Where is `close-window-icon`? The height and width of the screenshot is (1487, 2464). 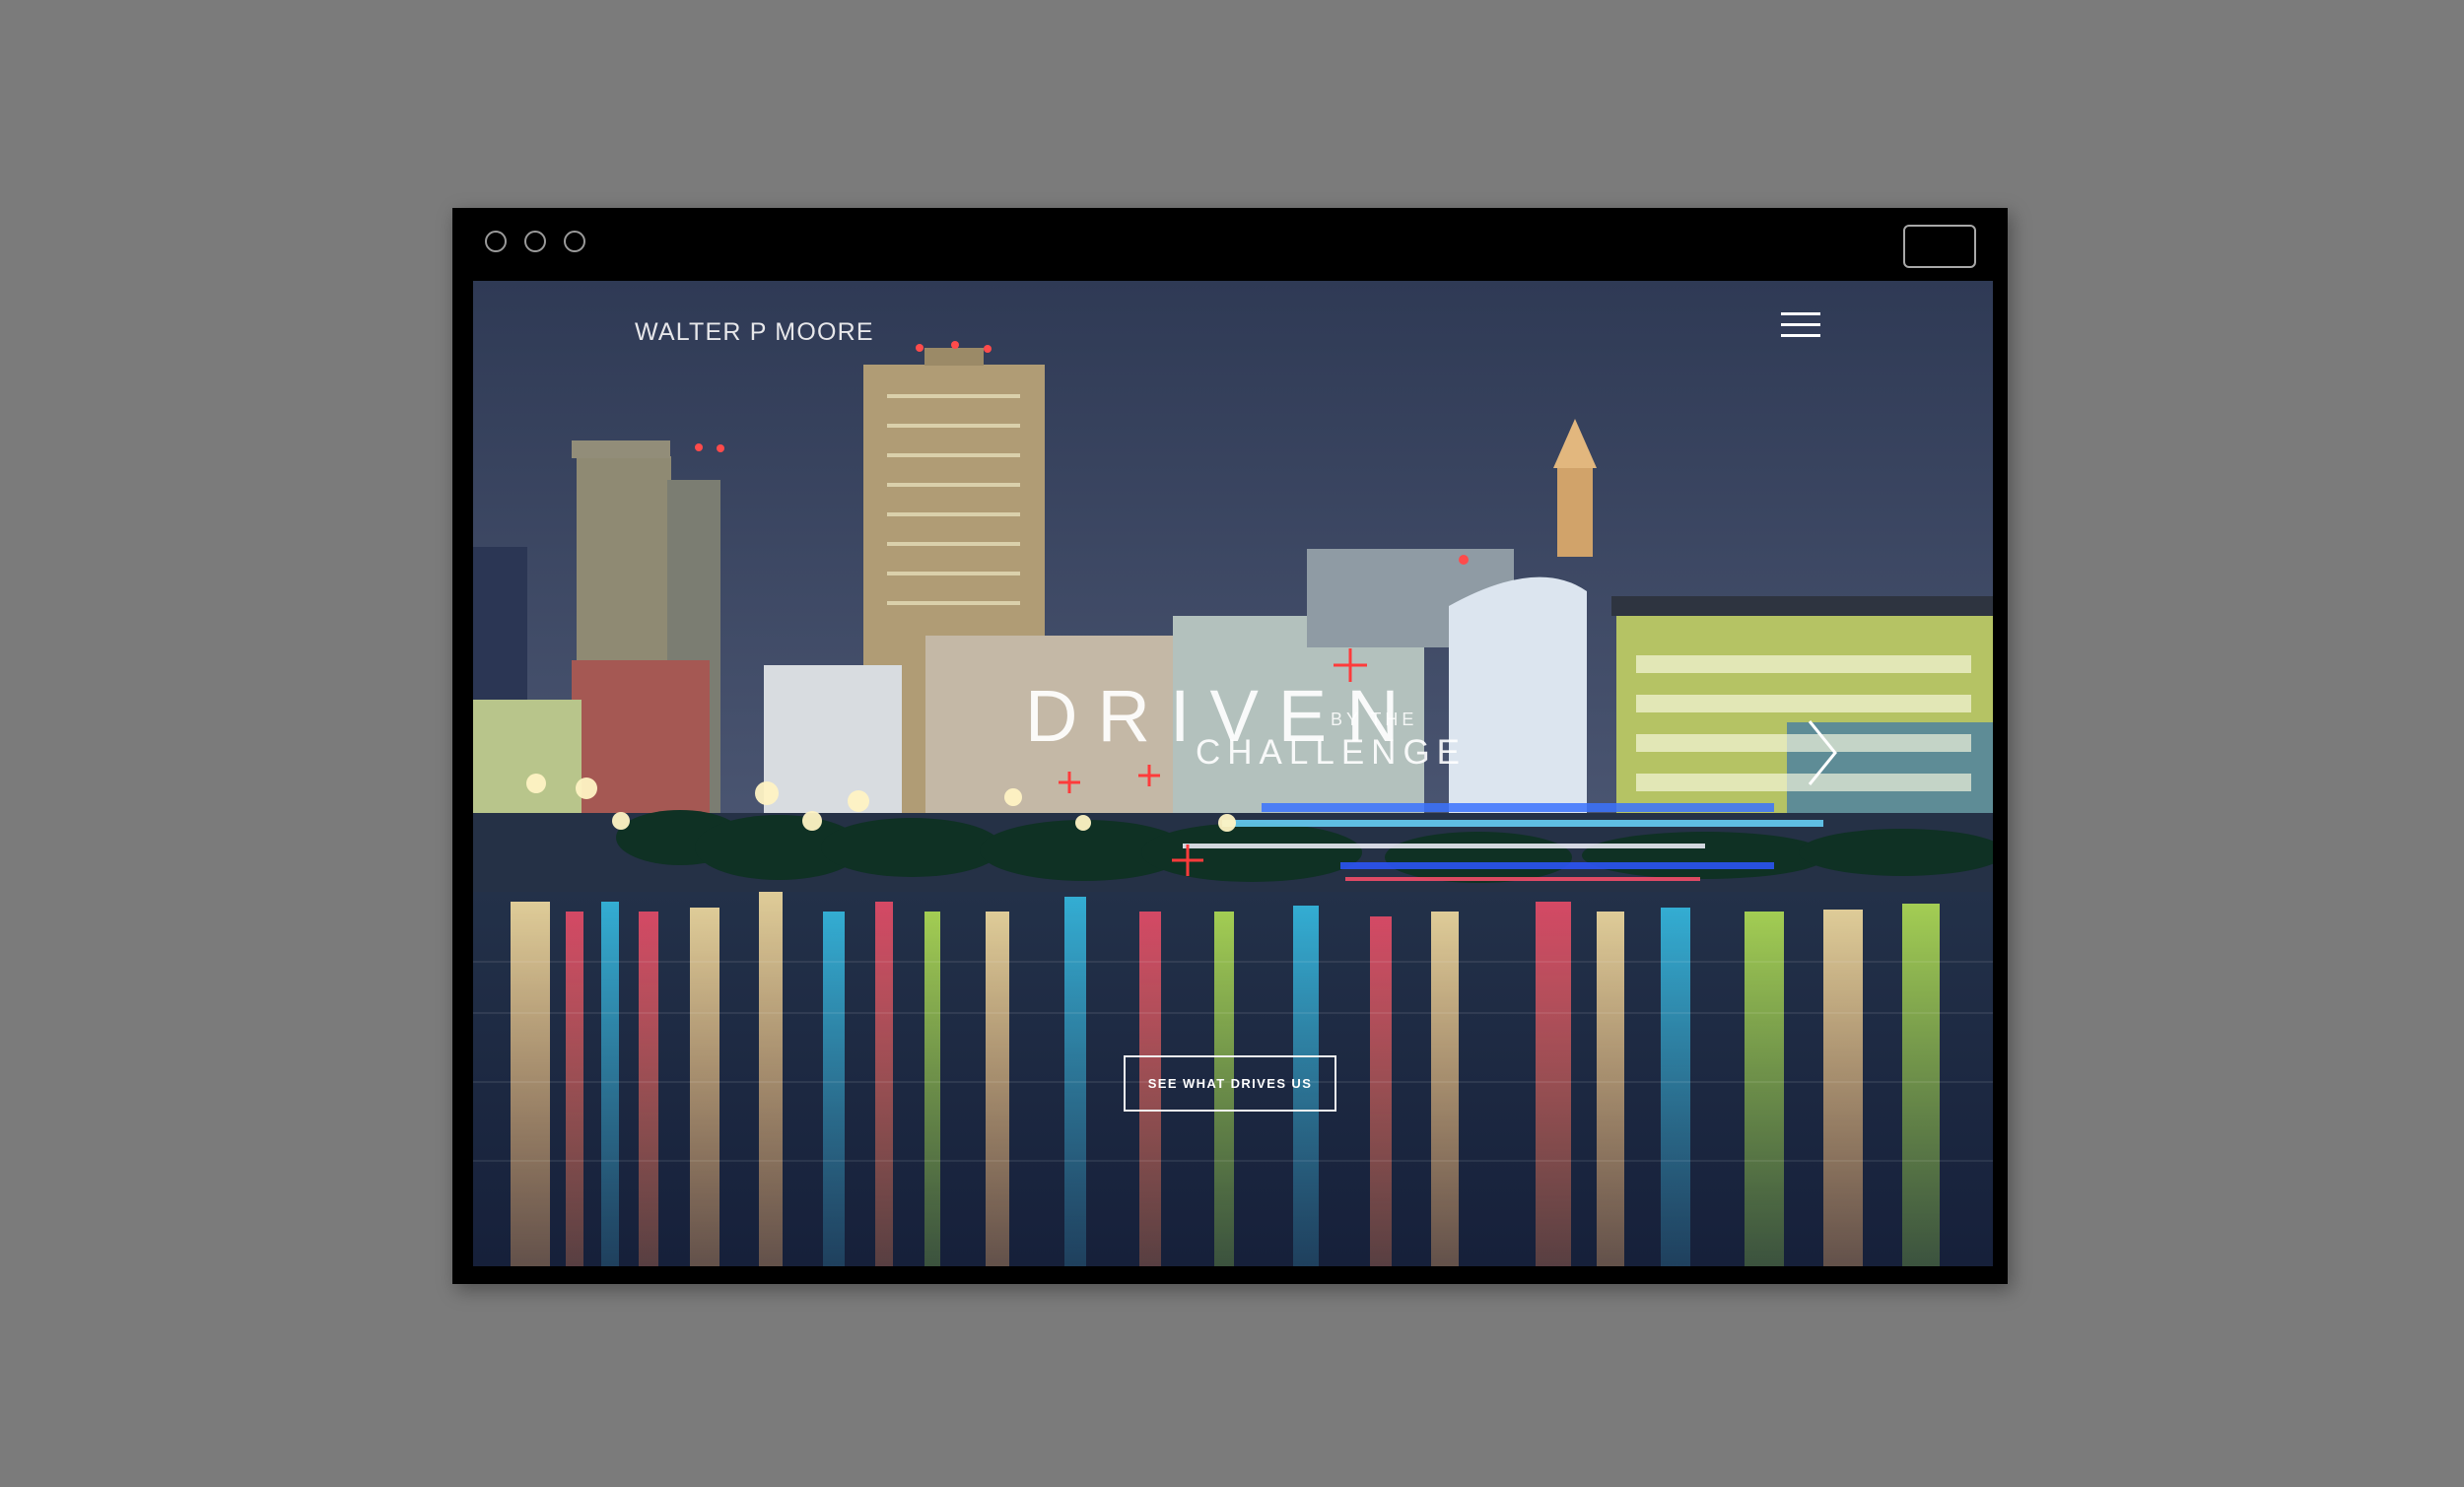 close-window-icon is located at coordinates (496, 242).